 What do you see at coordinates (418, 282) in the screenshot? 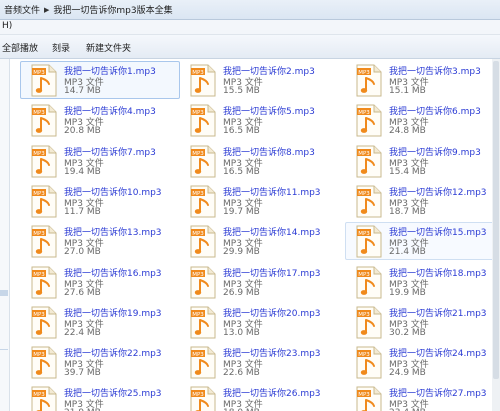
I see `file-item: MP3 我把一切告诉你18.mp3 MP3 文件 19.9 MB` at bounding box center [418, 282].